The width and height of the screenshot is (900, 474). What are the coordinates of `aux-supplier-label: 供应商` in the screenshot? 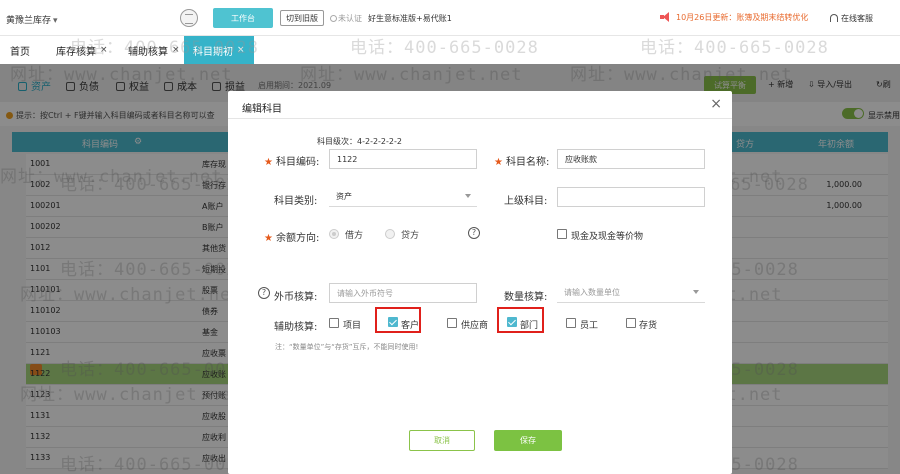 It's located at (475, 326).